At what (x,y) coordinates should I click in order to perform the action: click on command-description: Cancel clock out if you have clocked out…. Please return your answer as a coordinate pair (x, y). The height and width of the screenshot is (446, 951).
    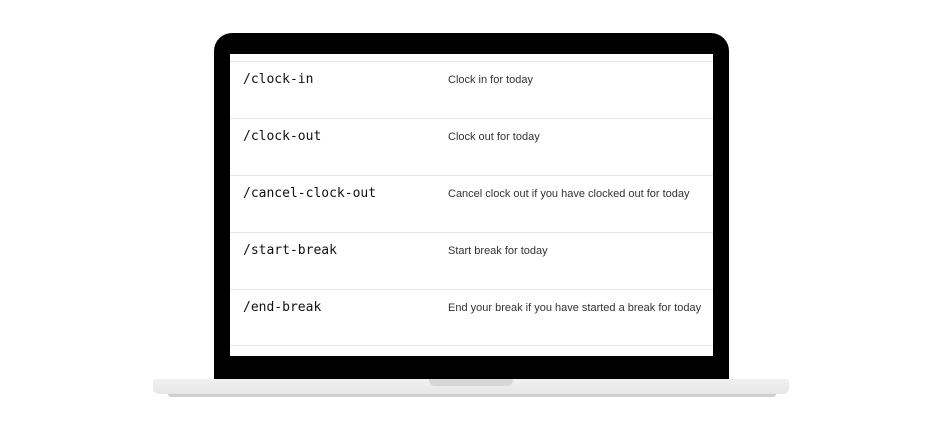
    Looking at the image, I should click on (569, 194).